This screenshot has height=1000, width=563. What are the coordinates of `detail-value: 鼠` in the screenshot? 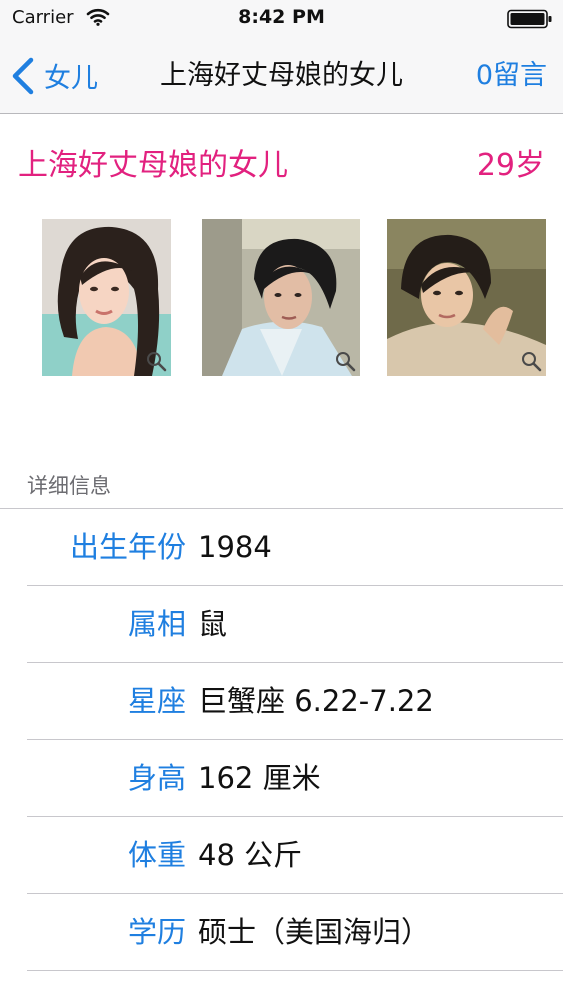 It's located at (213, 624).